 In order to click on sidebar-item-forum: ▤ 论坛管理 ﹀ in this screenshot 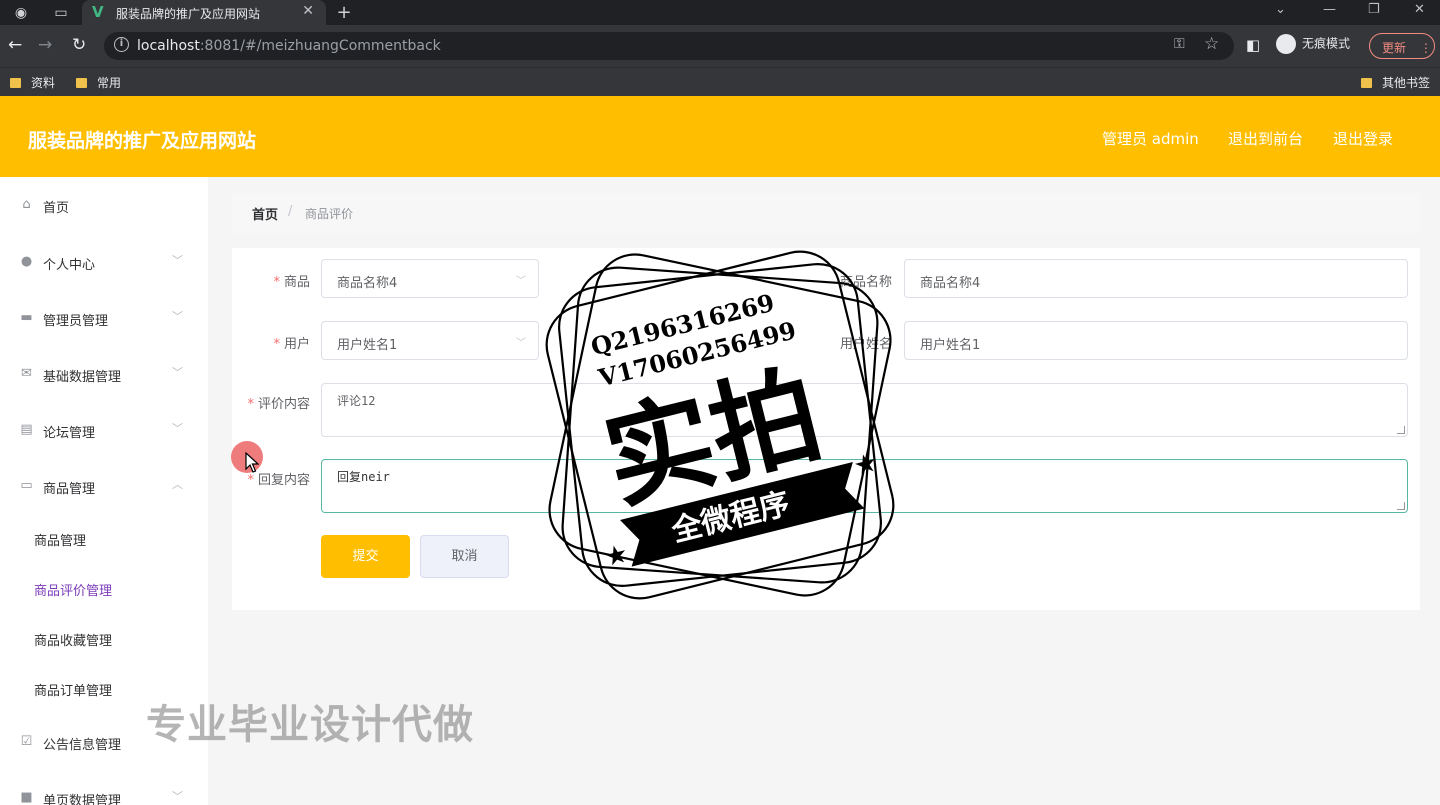, I will do `click(104, 430)`.